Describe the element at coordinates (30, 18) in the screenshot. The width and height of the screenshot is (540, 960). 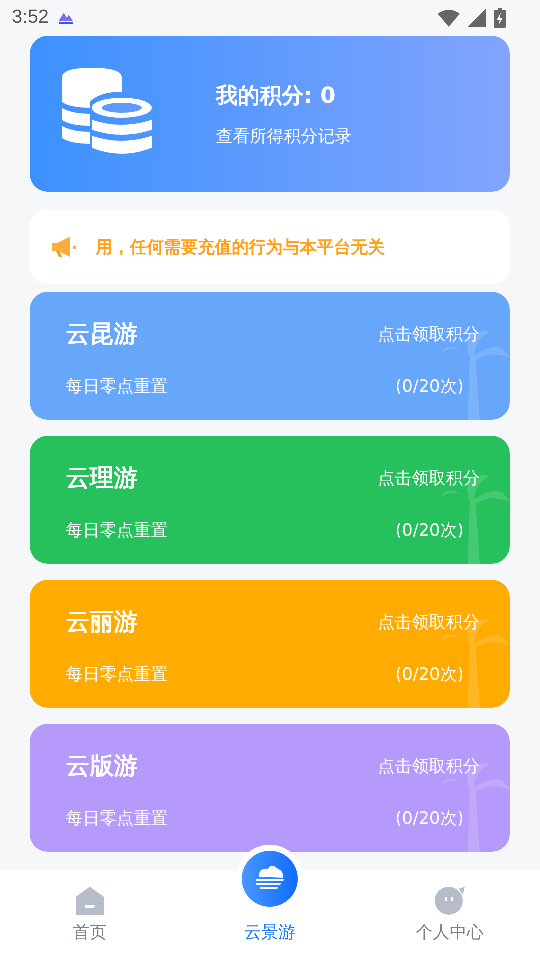
I see `status-time: 3:52` at that location.